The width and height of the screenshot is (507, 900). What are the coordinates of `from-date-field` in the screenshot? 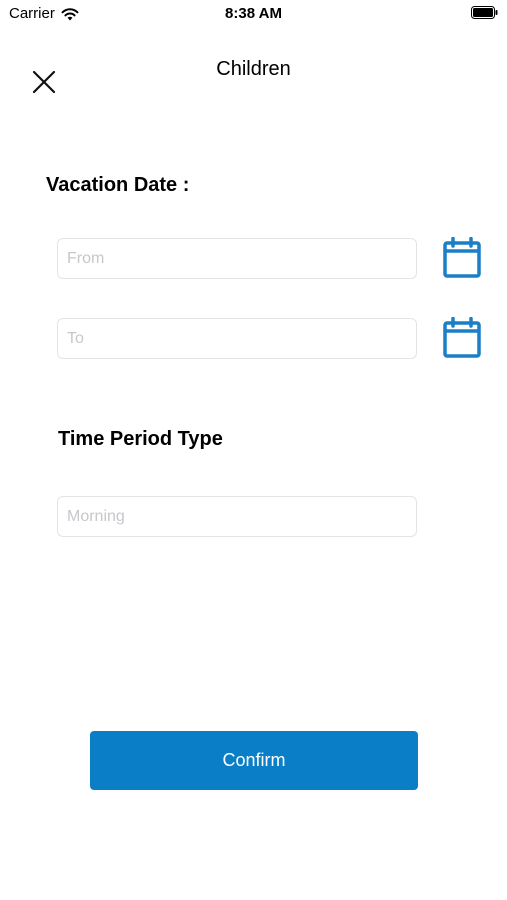 It's located at (237, 258).